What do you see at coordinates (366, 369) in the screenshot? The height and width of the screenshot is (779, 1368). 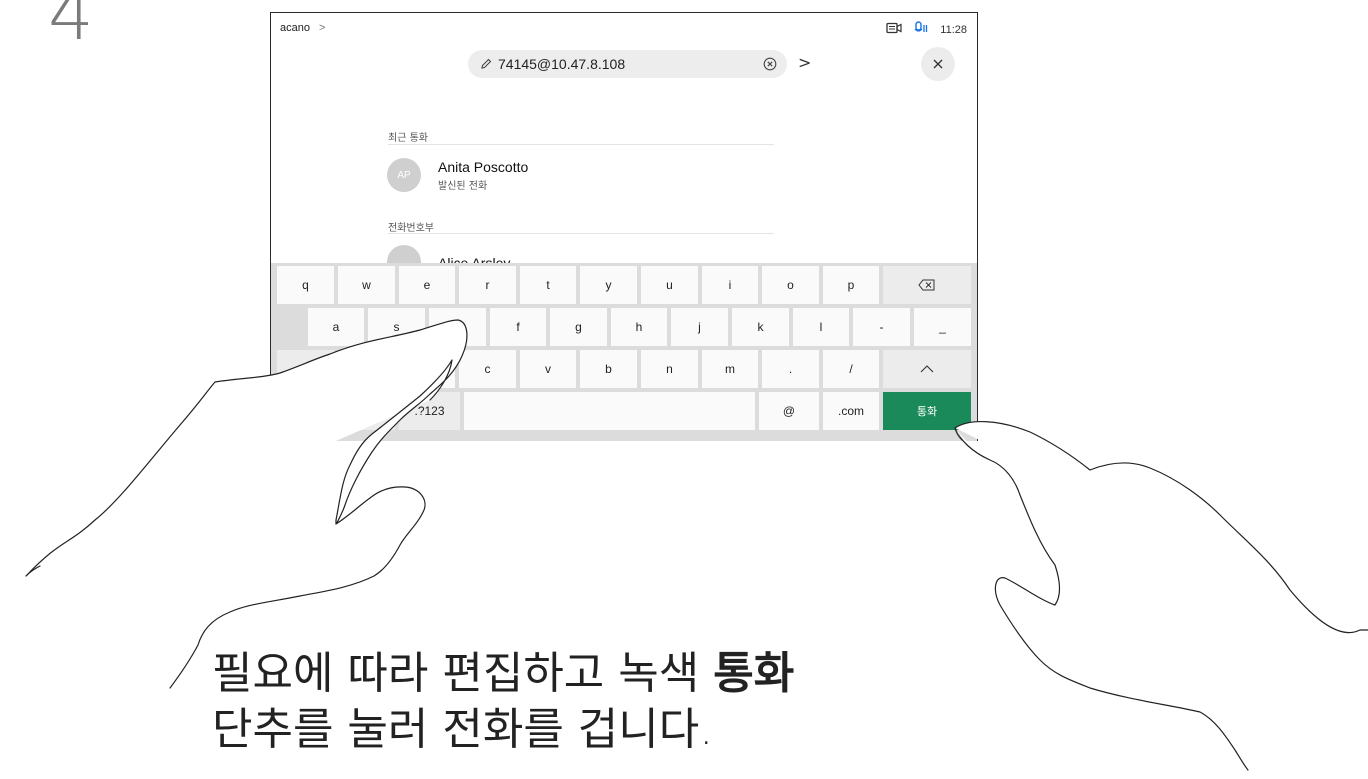 I see `key-z: z` at bounding box center [366, 369].